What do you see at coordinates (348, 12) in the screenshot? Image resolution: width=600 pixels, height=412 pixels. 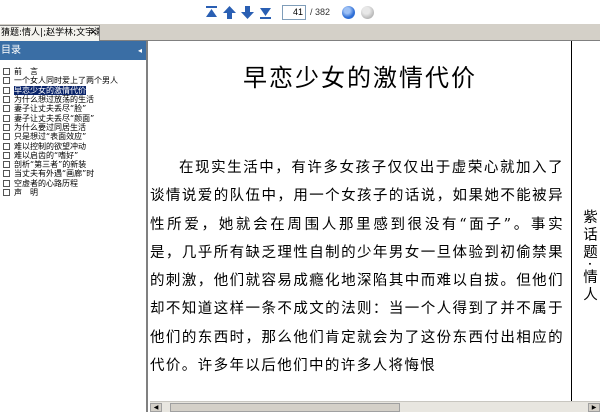 I see `go-to-page-button` at bounding box center [348, 12].